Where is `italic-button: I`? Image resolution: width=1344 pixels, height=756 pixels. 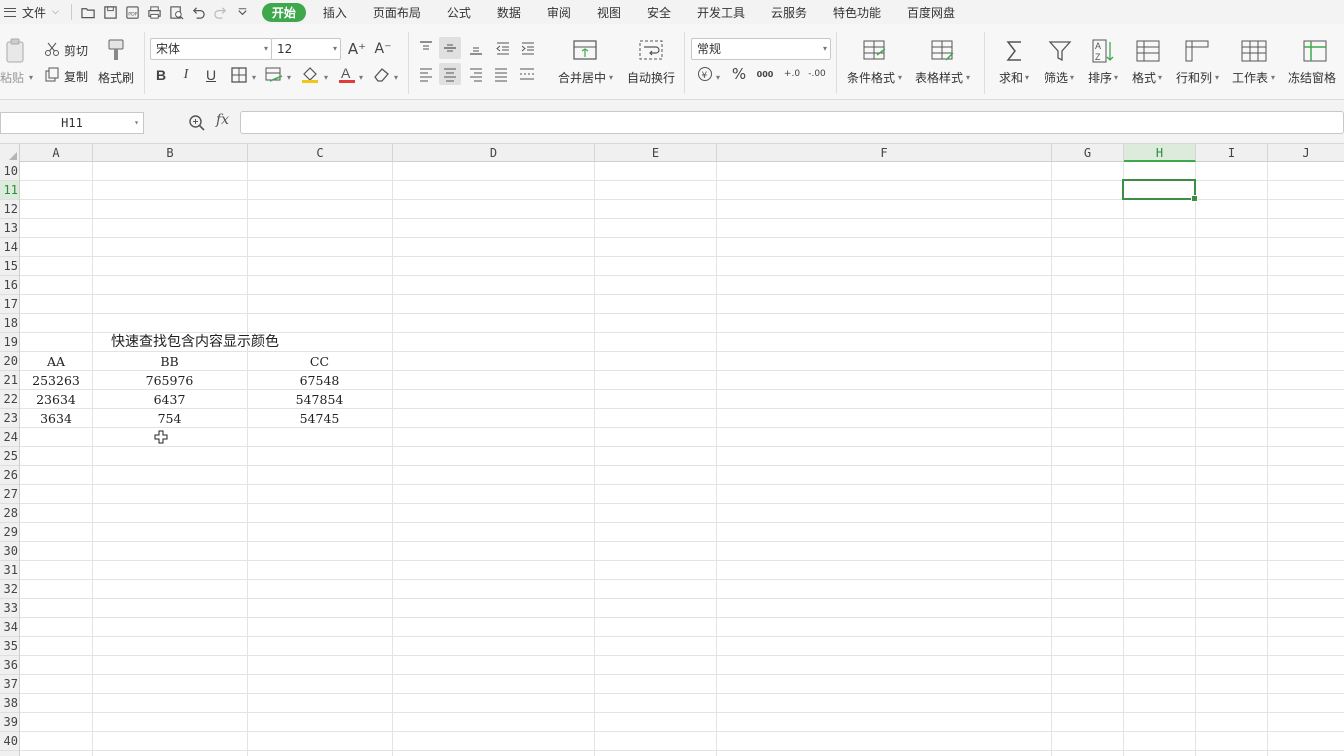 italic-button: I is located at coordinates (186, 75).